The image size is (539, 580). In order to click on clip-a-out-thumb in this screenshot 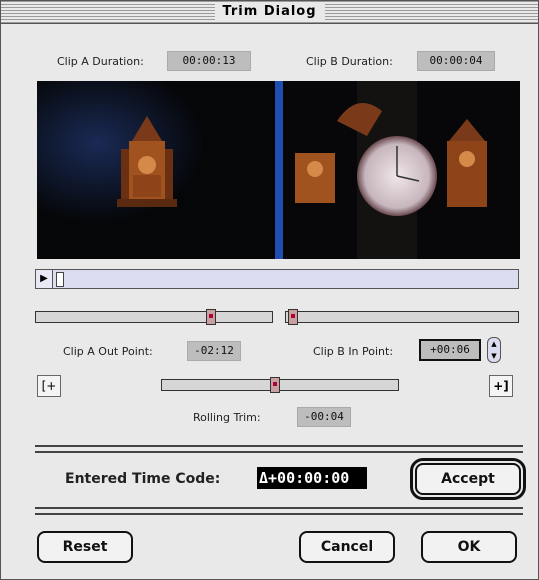, I will do `click(211, 317)`.